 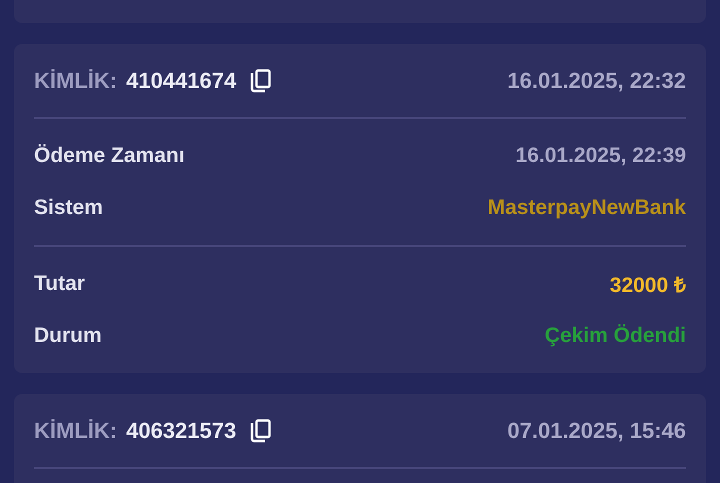 I want to click on field-value: 16.01.2025, 22:39, so click(x=601, y=156).